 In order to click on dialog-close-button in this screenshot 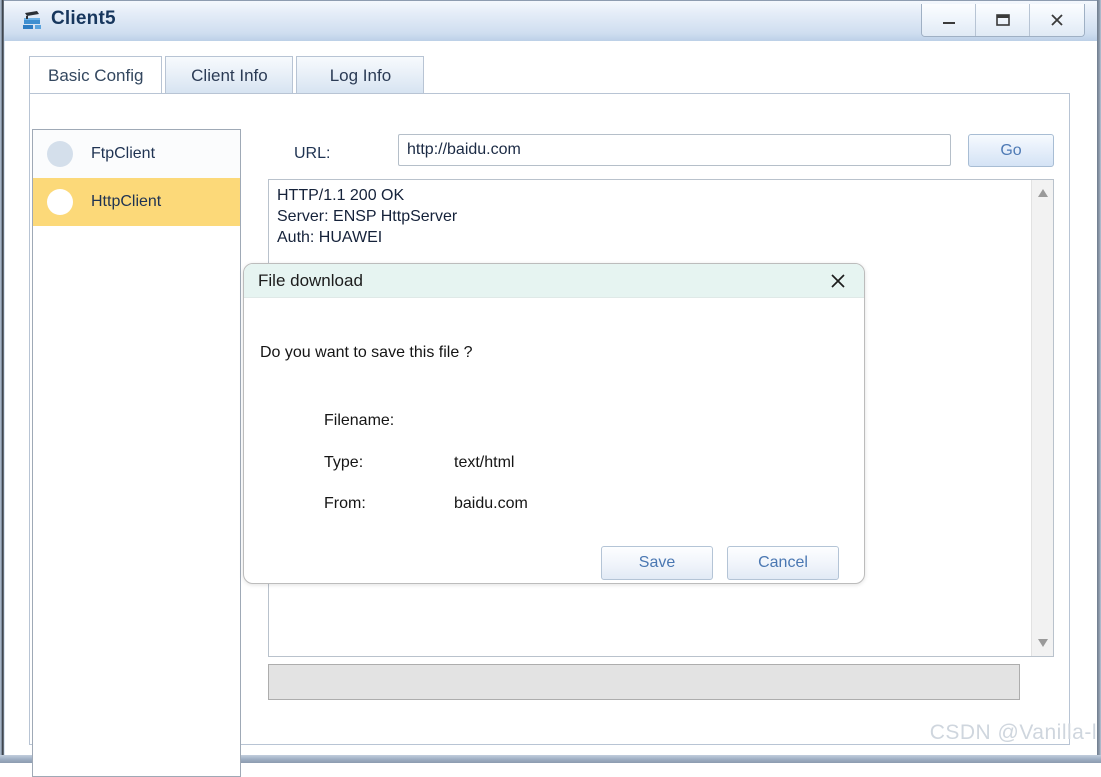, I will do `click(838, 281)`.